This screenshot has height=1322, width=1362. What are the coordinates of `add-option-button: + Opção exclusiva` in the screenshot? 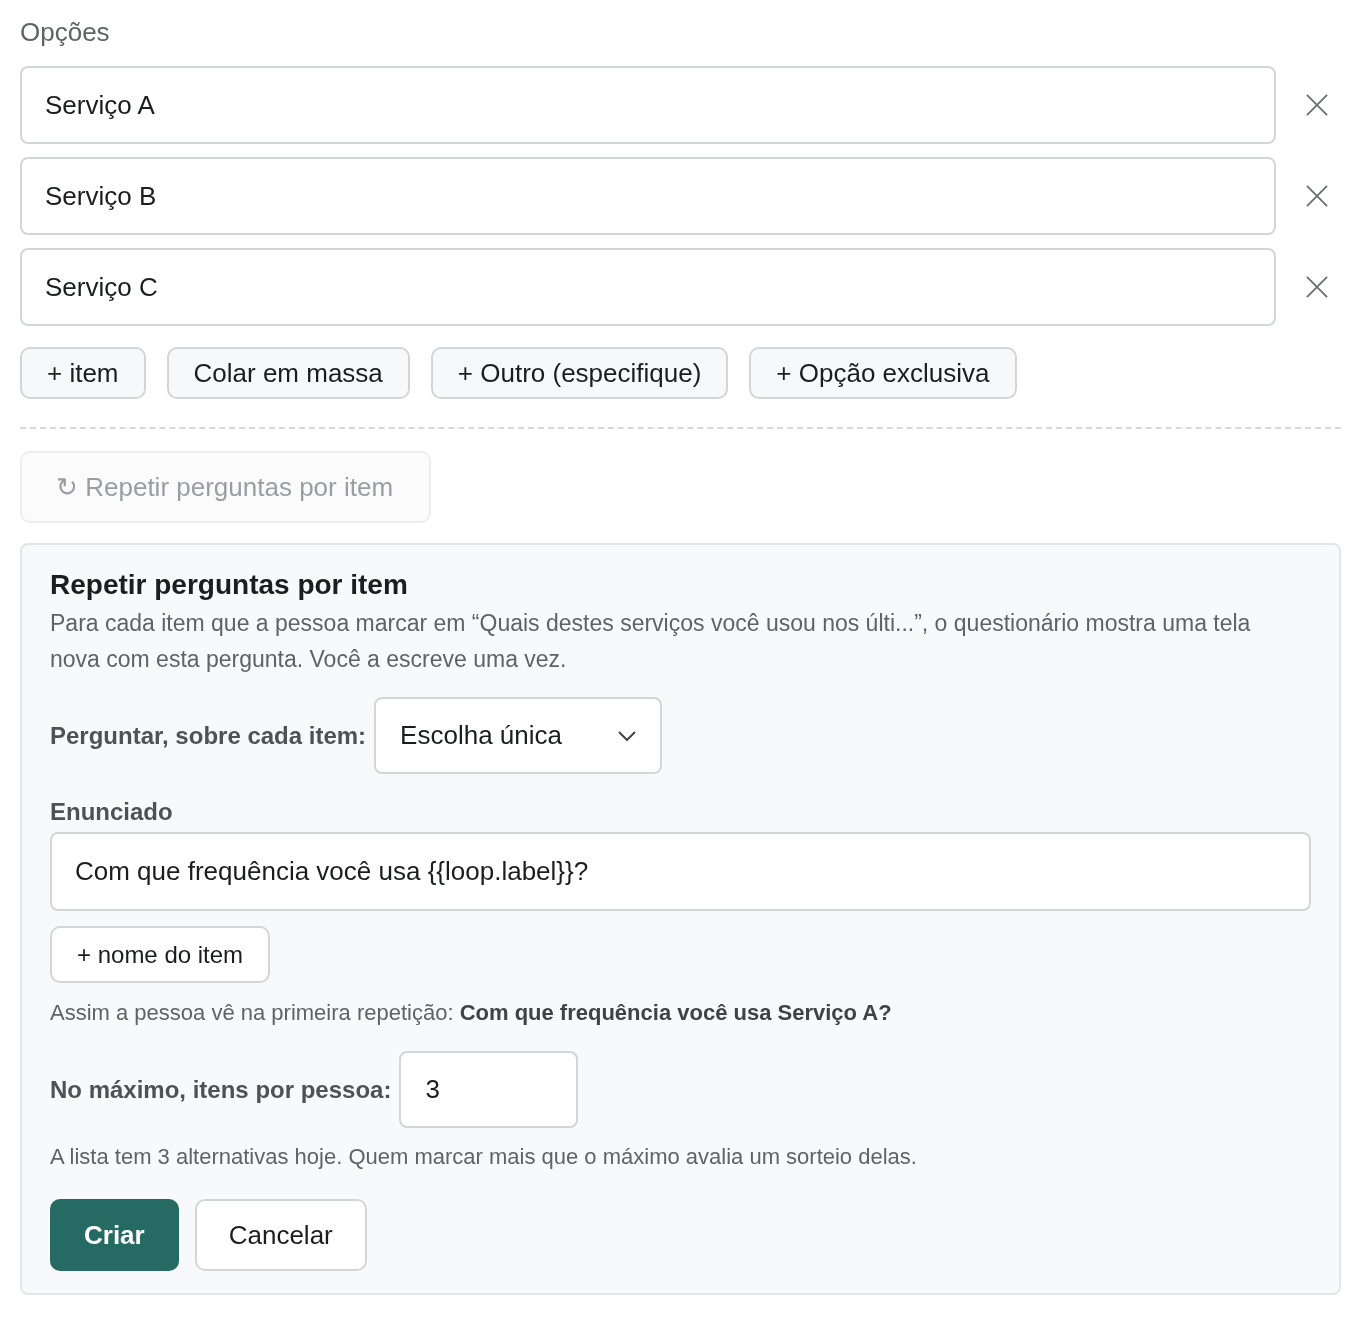 It's located at (883, 373).